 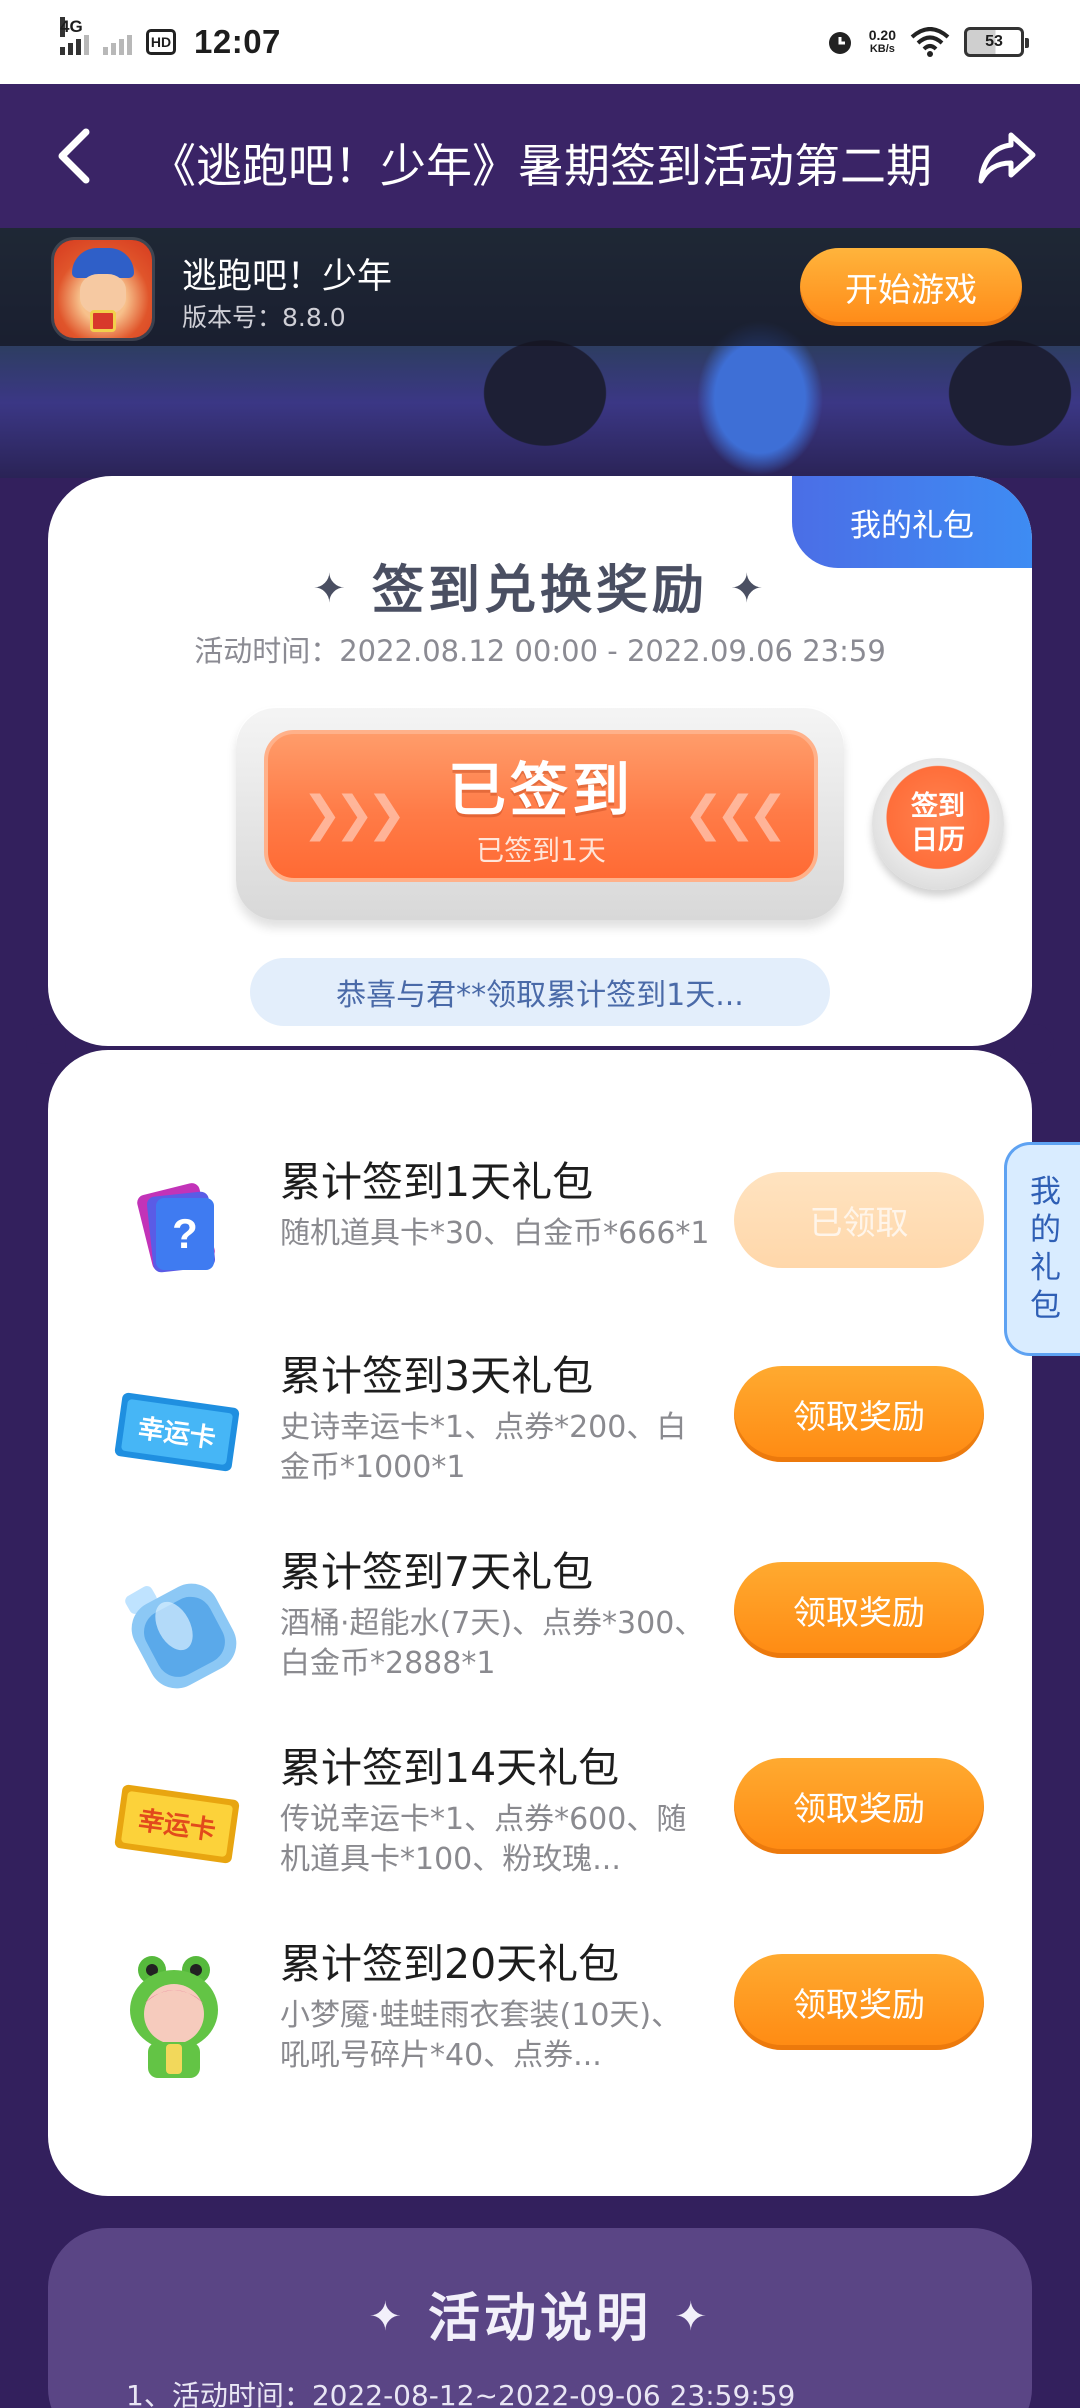 What do you see at coordinates (181, 1636) in the screenshot?
I see `water-bucket-icon` at bounding box center [181, 1636].